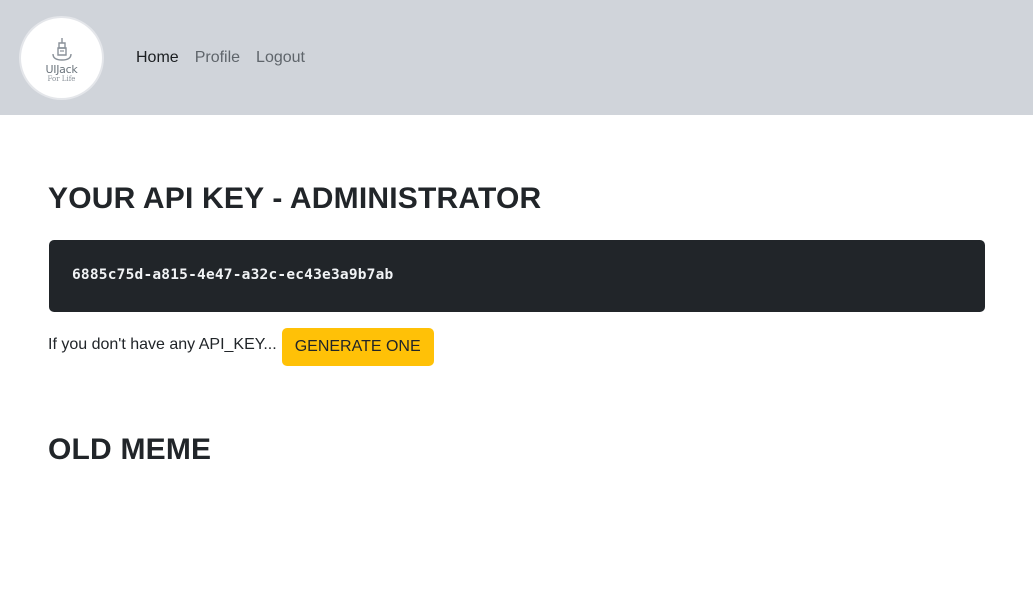 Image resolution: width=1033 pixels, height=616 pixels. What do you see at coordinates (61, 79) in the screenshot?
I see `logo-subtext: For Life` at bounding box center [61, 79].